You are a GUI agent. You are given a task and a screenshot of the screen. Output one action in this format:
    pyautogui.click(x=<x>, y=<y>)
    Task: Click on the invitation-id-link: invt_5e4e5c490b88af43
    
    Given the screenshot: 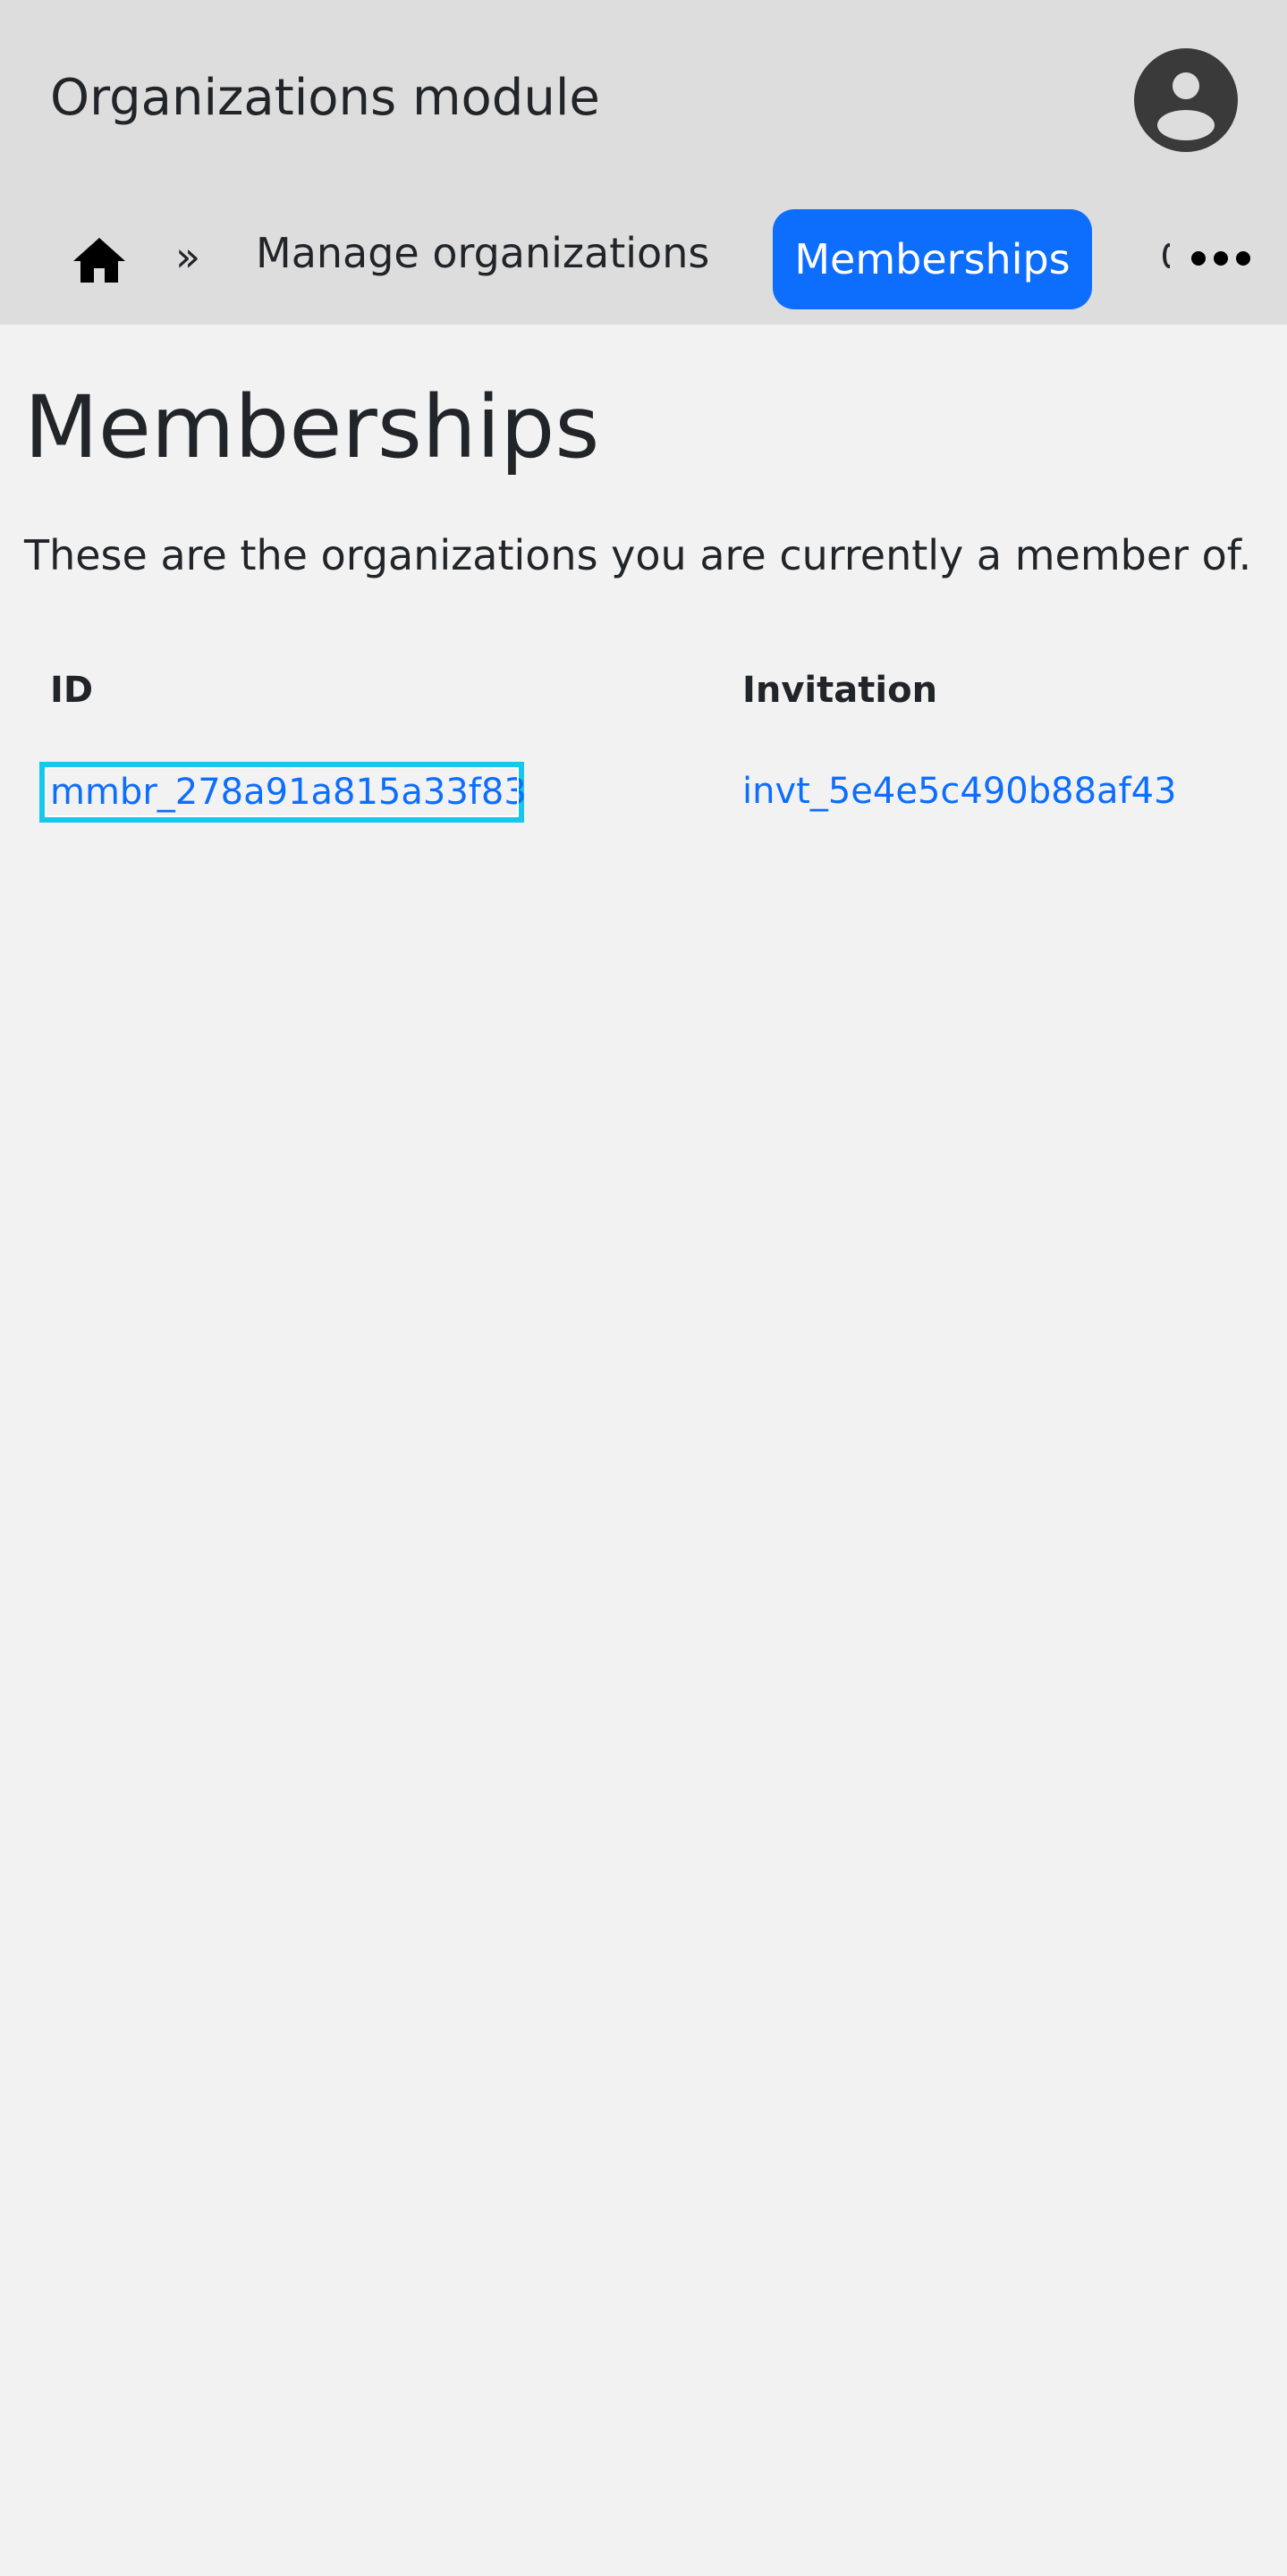 What is the action you would take?
    pyautogui.click(x=959, y=791)
    